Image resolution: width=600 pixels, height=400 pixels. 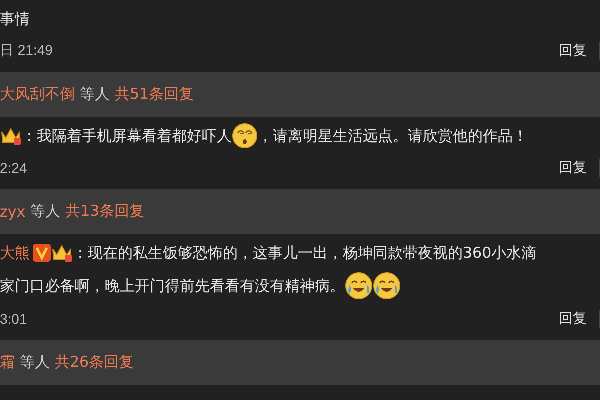 I want to click on reply-usernames: 霜, so click(x=7, y=362).